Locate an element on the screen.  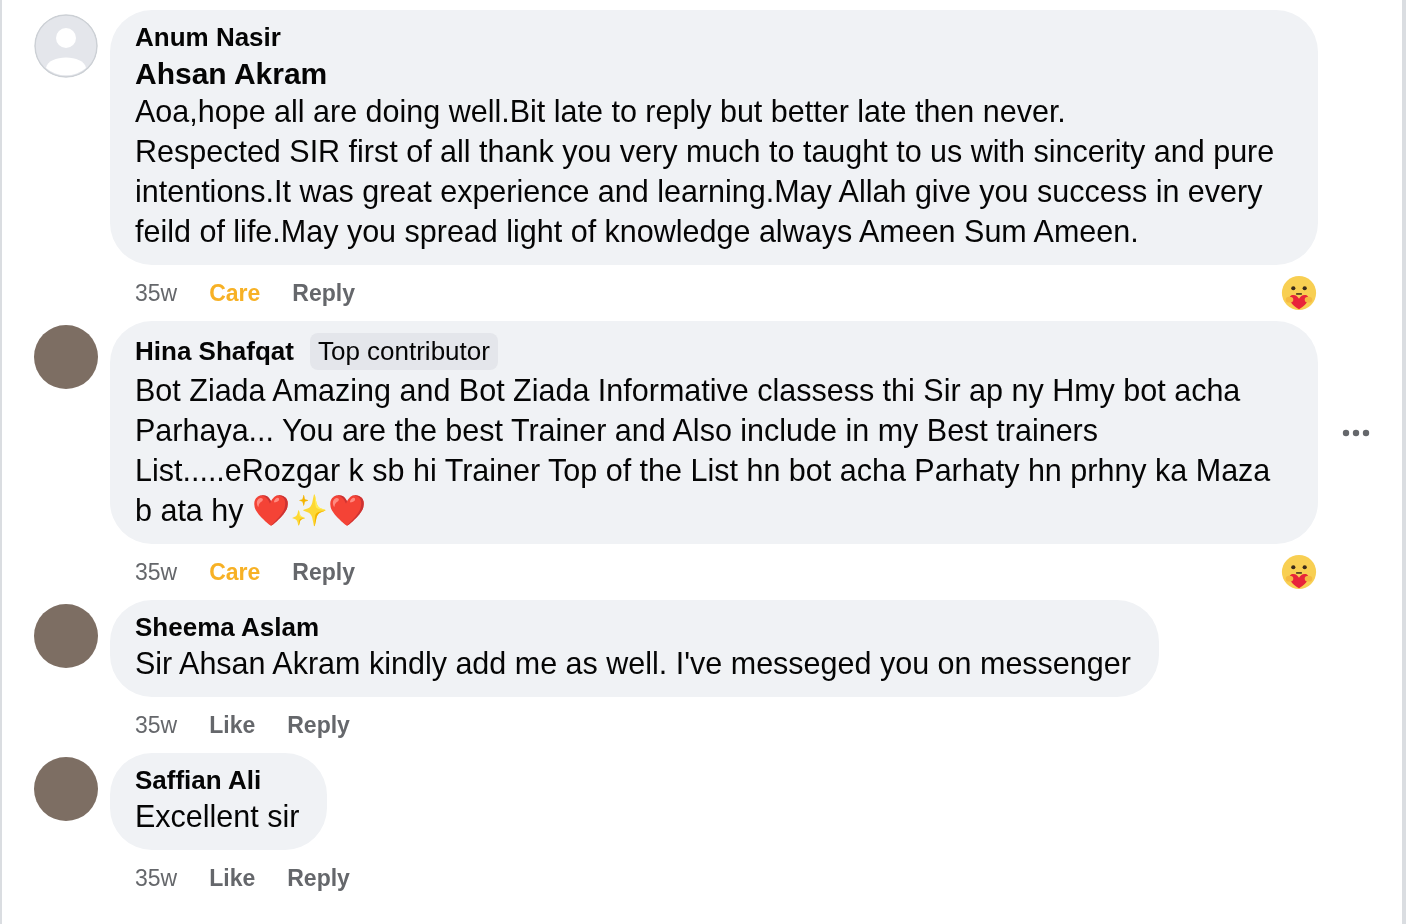
author-name: Saffian Ali is located at coordinates (198, 780).